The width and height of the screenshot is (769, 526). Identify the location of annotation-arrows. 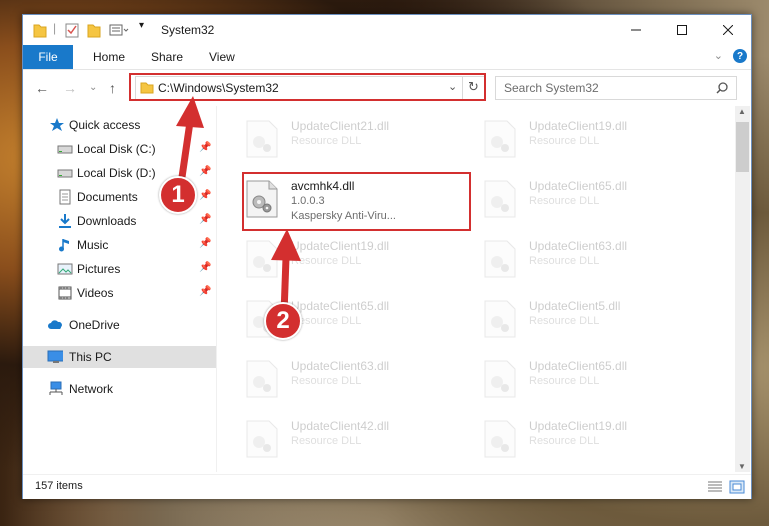
(238, 205).